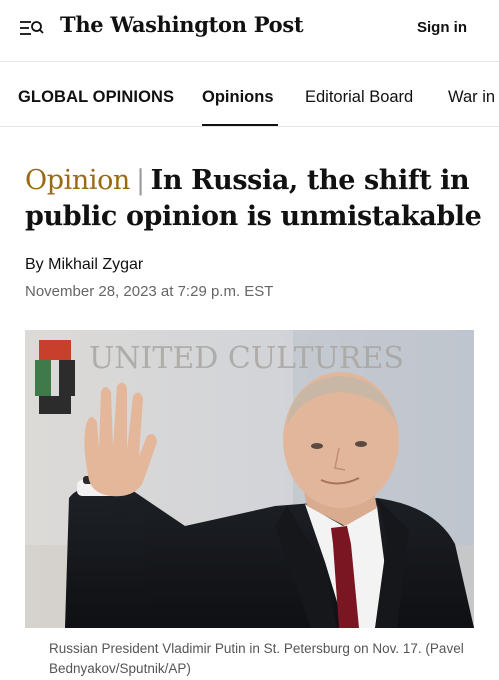 This screenshot has height=680, width=499. Describe the element at coordinates (77, 180) in the screenshot. I see `opinion-kicker: Opinion` at that location.